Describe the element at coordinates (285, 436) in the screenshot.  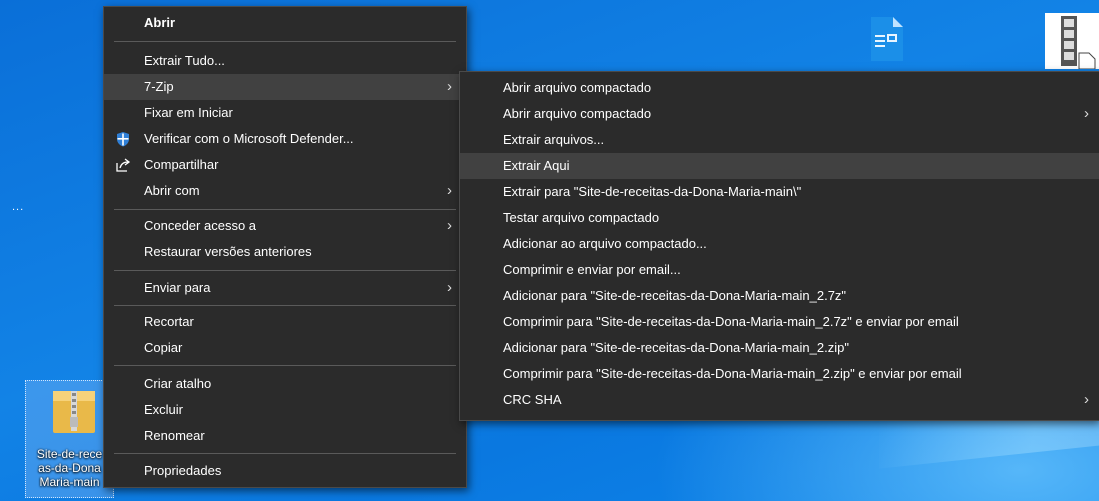
I see `menu-item-renomear: Renomear` at that location.